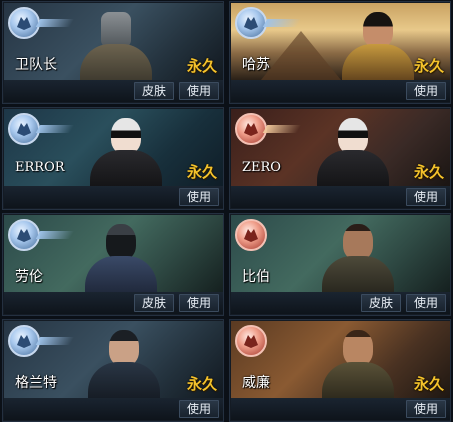 The width and height of the screenshot is (453, 422). I want to click on character-name: ZERO, so click(261, 167).